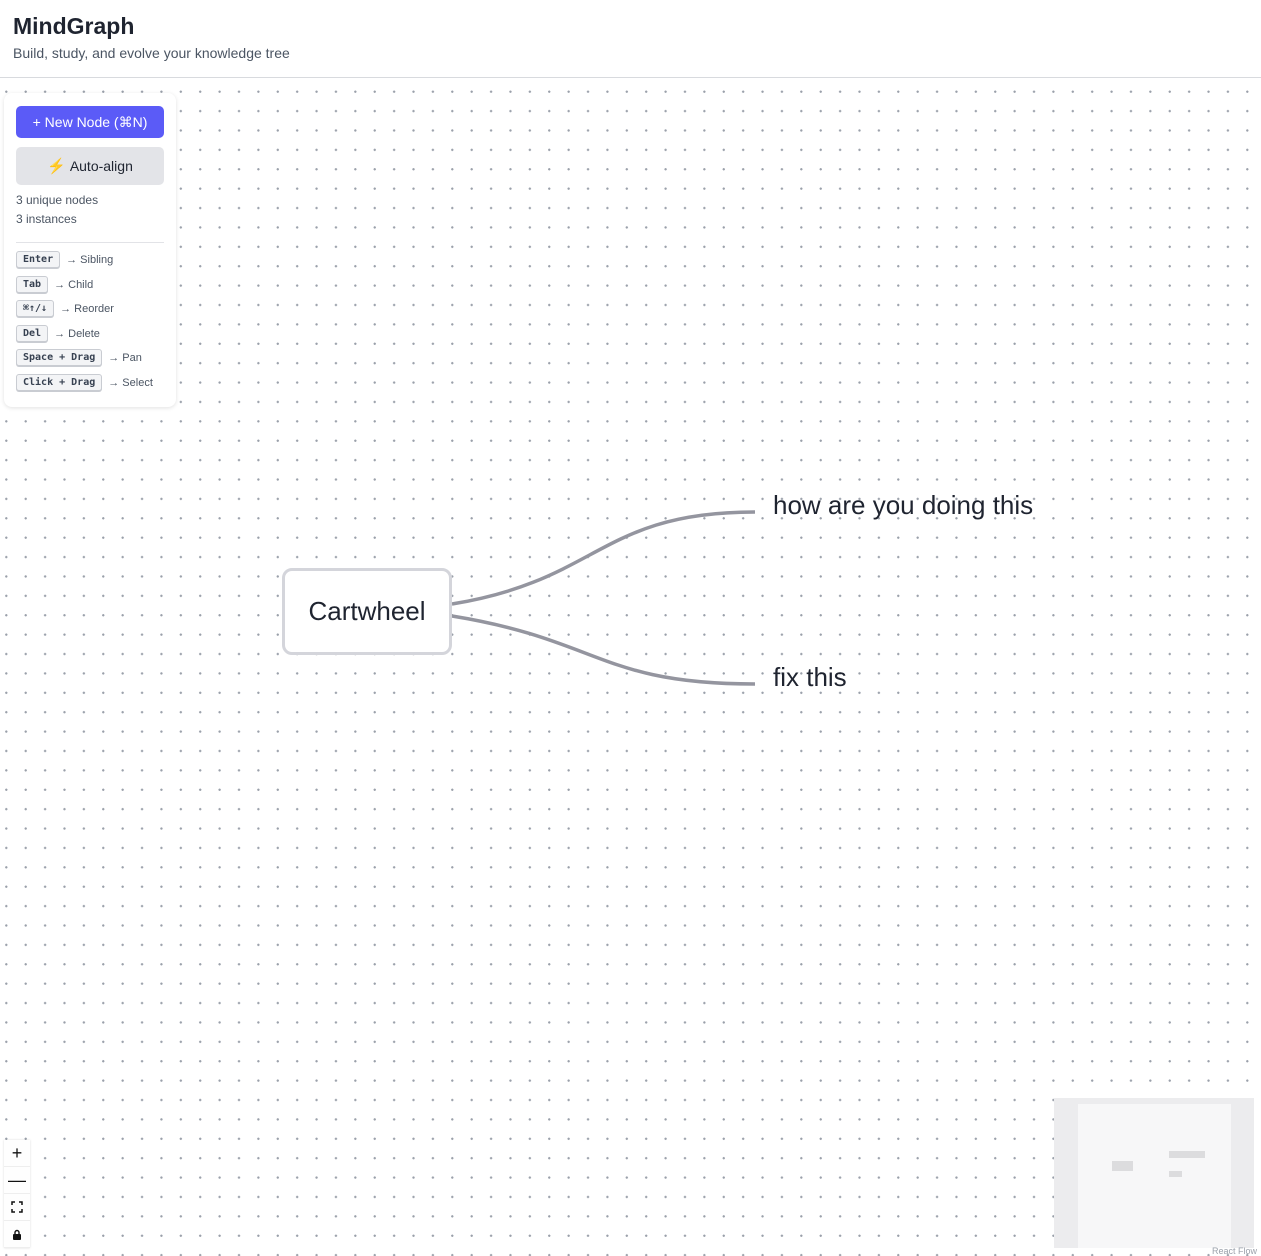  Describe the element at coordinates (90, 259) in the screenshot. I see `shortcut-action: → Sibling` at that location.